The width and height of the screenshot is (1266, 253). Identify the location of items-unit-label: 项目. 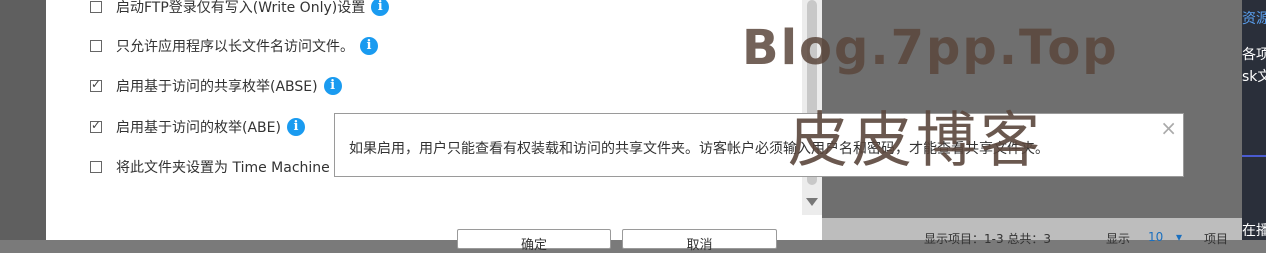
(1216, 239).